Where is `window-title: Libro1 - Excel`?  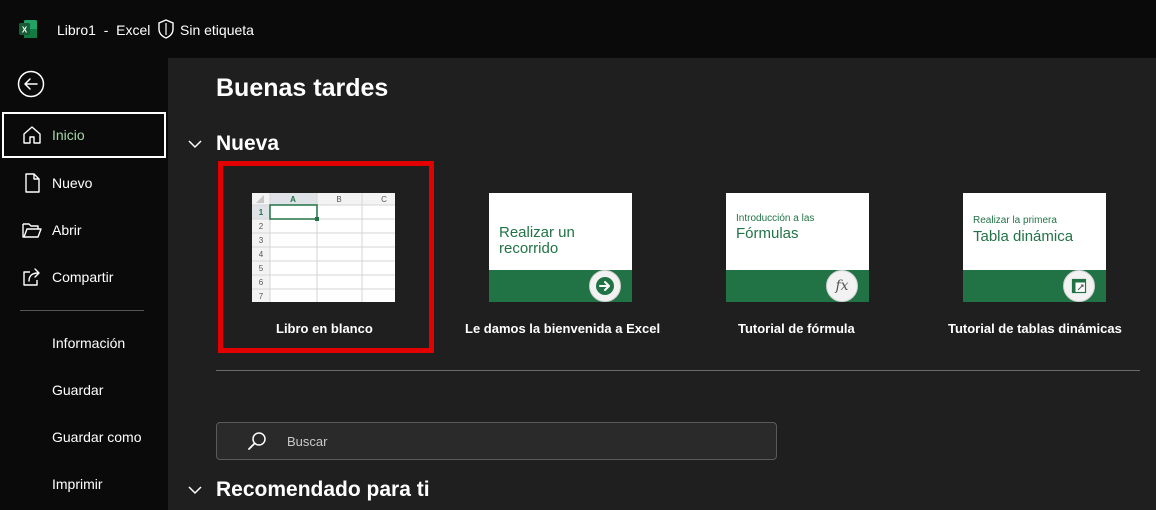 window-title: Libro1 - Excel is located at coordinates (104, 30).